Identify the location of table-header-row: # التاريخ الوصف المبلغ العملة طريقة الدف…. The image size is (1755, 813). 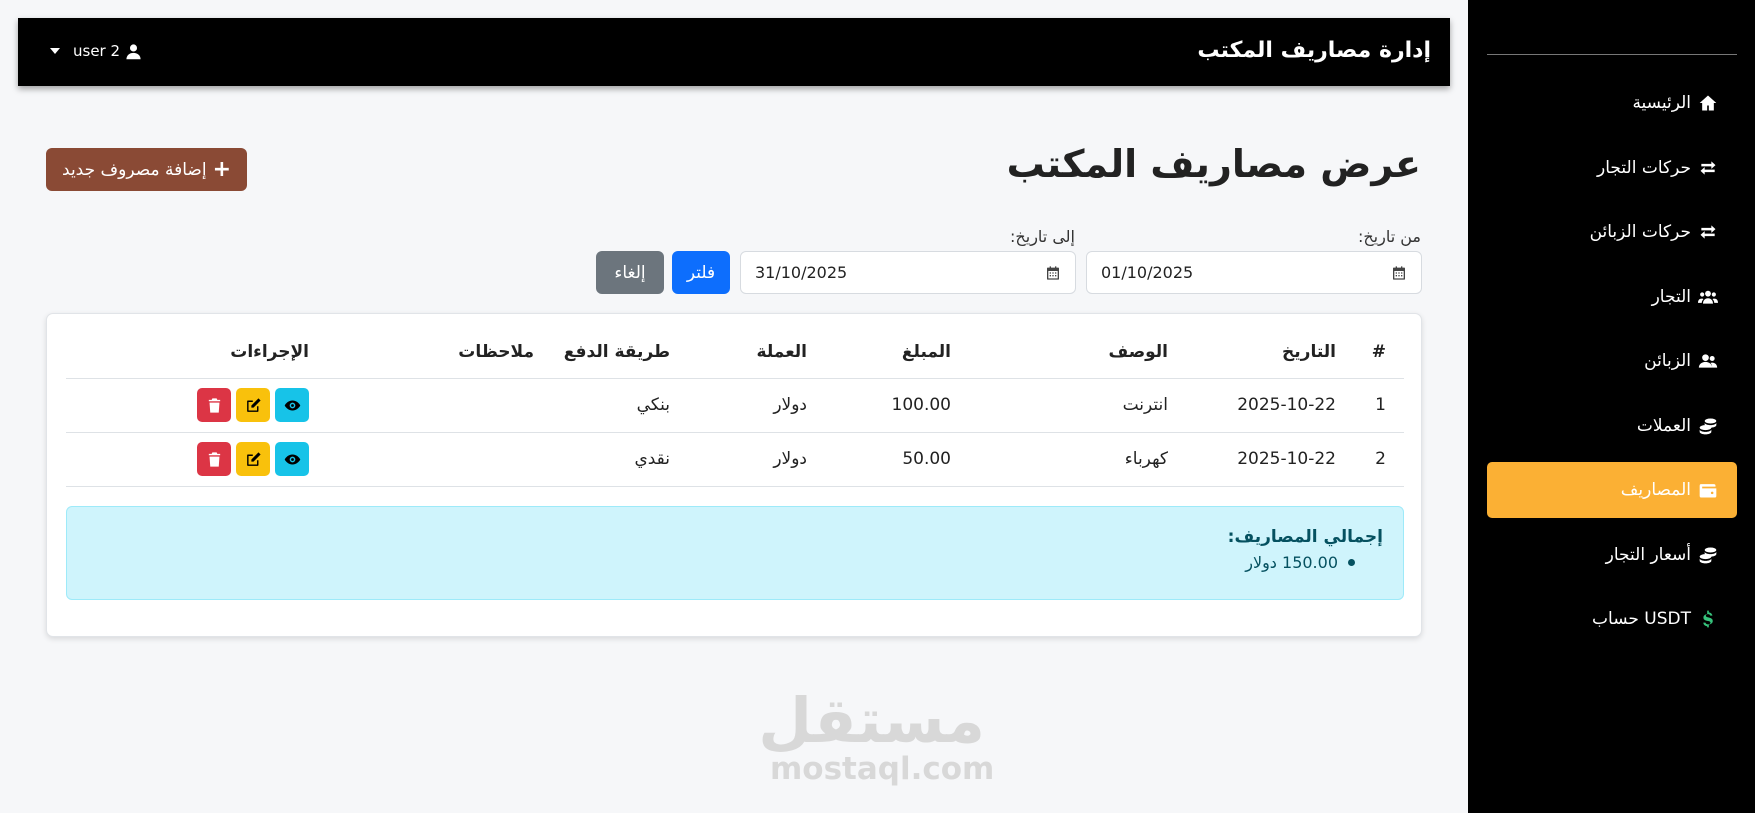
(735, 352).